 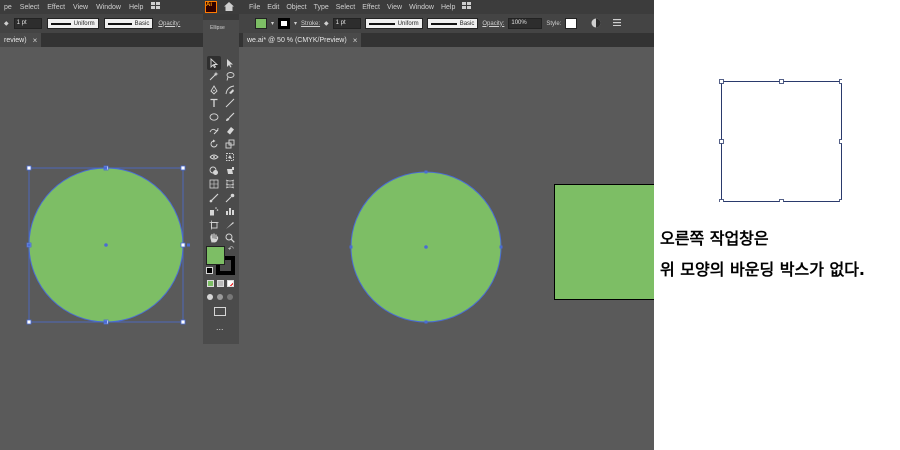 I want to click on draw-normal-icon, so click(x=210, y=297).